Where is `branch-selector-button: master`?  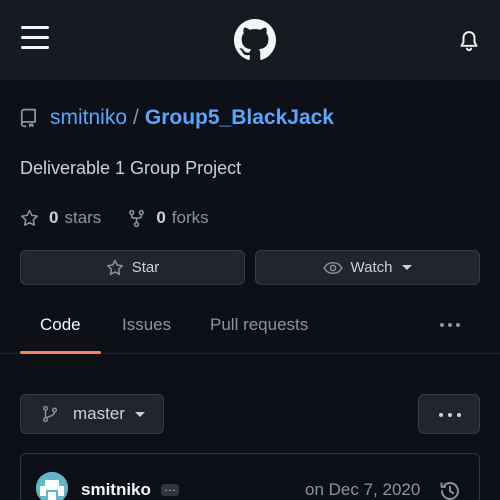 branch-selector-button: master is located at coordinates (92, 414).